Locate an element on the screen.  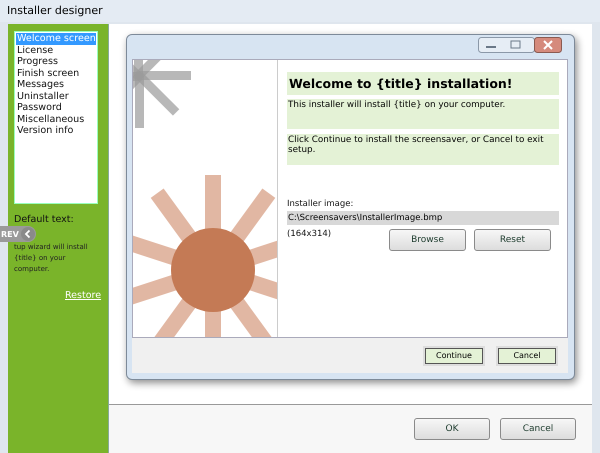
list-item: Progress is located at coordinates (56, 62).